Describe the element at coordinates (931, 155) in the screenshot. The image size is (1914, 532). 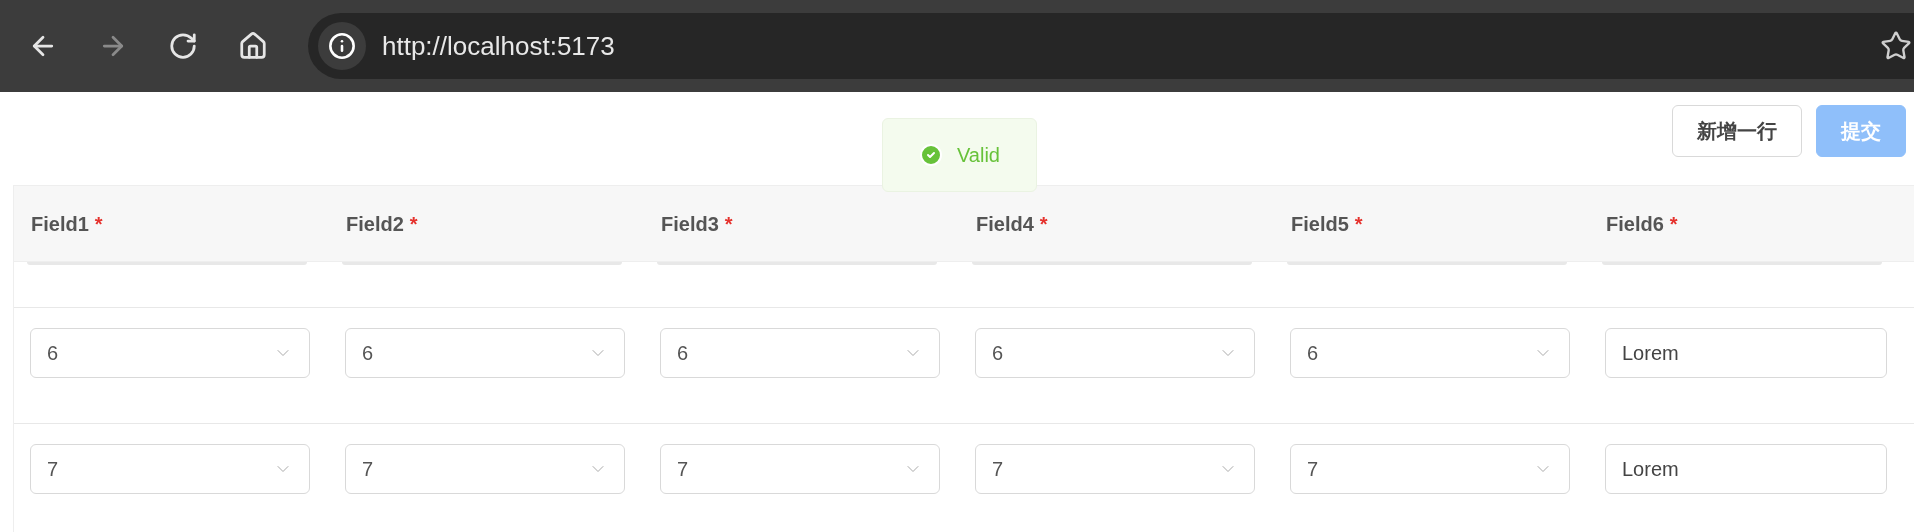
I see `check-circle-icon` at that location.